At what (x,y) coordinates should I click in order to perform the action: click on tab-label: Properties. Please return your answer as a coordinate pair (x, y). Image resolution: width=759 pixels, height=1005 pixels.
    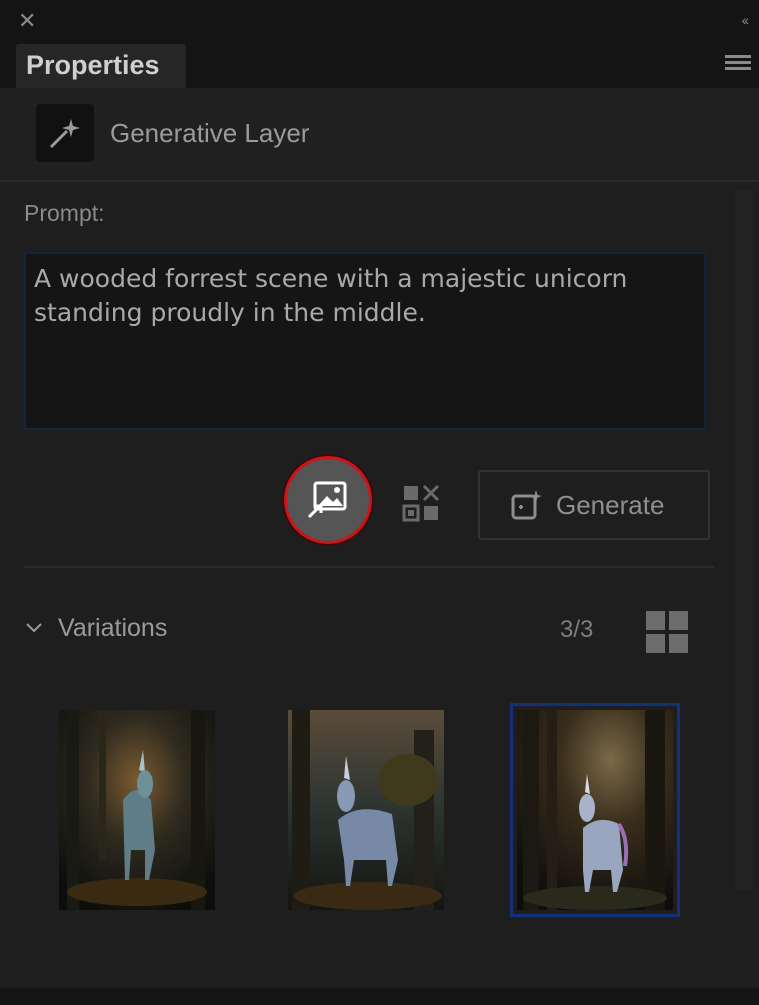
    Looking at the image, I should click on (93, 65).